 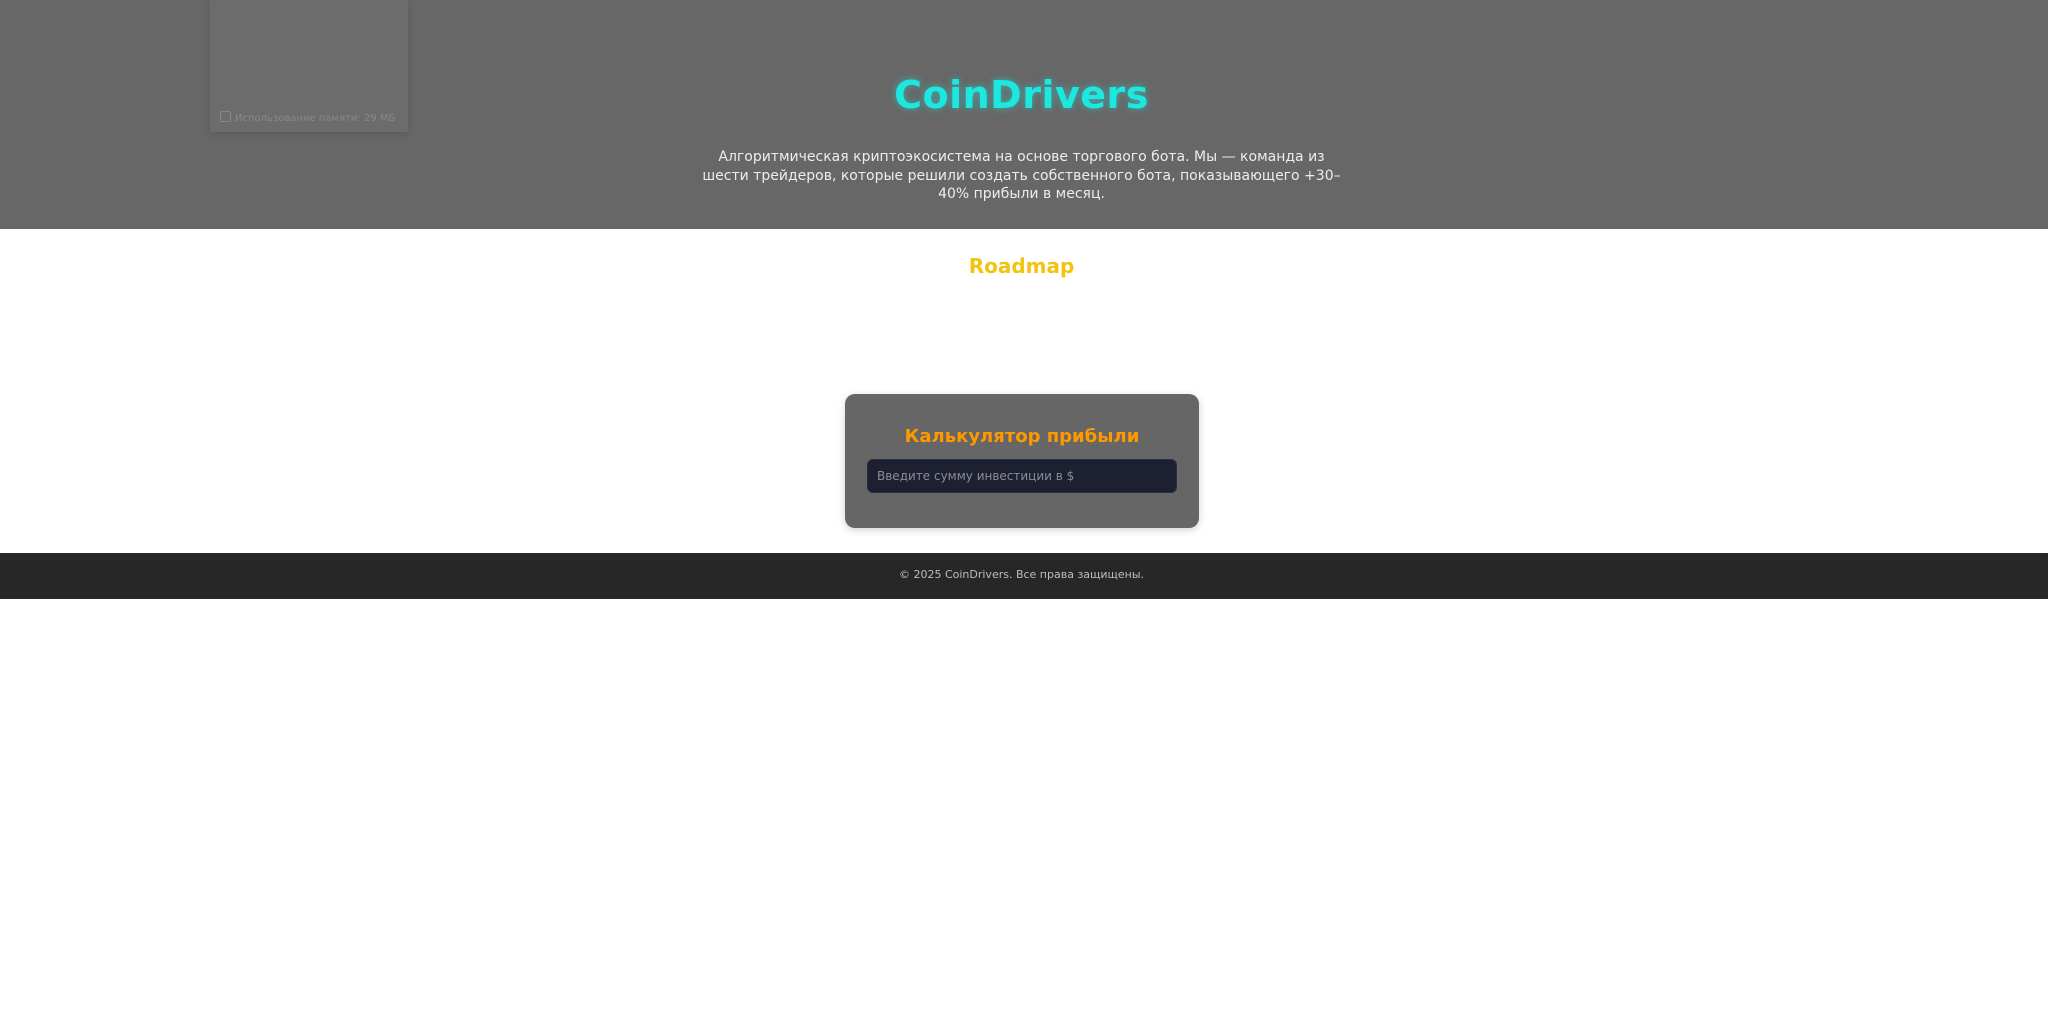 I want to click on roadmap-heading: Roadmap, so click(x=1021, y=266).